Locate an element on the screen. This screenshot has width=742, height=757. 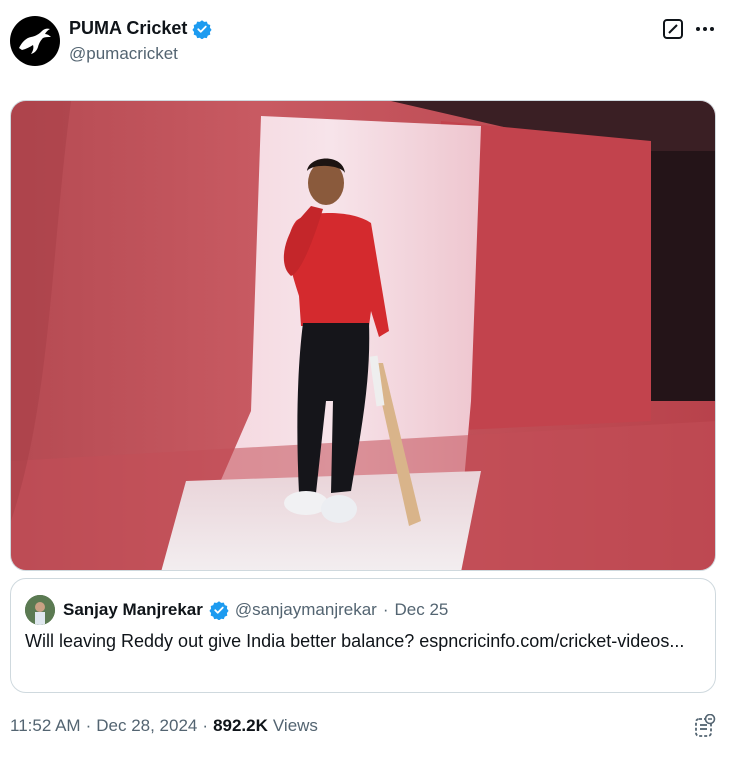
quoted-author-avatar is located at coordinates (40, 610).